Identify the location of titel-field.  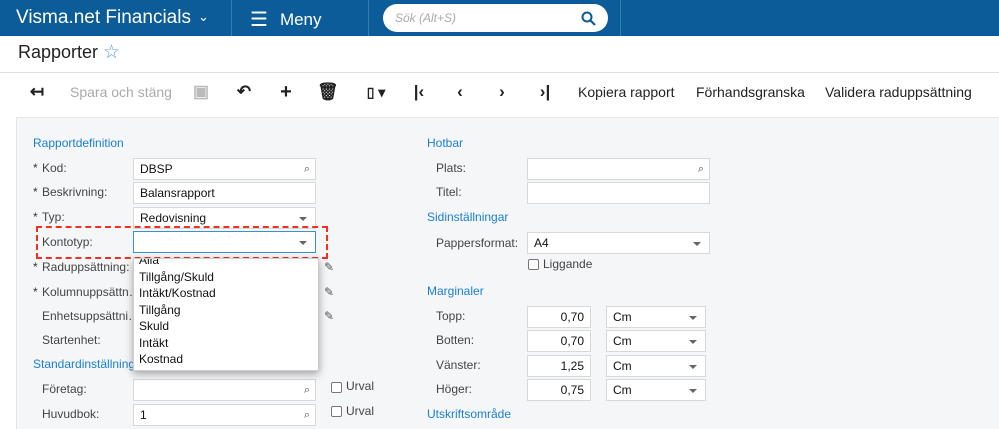
(618, 193).